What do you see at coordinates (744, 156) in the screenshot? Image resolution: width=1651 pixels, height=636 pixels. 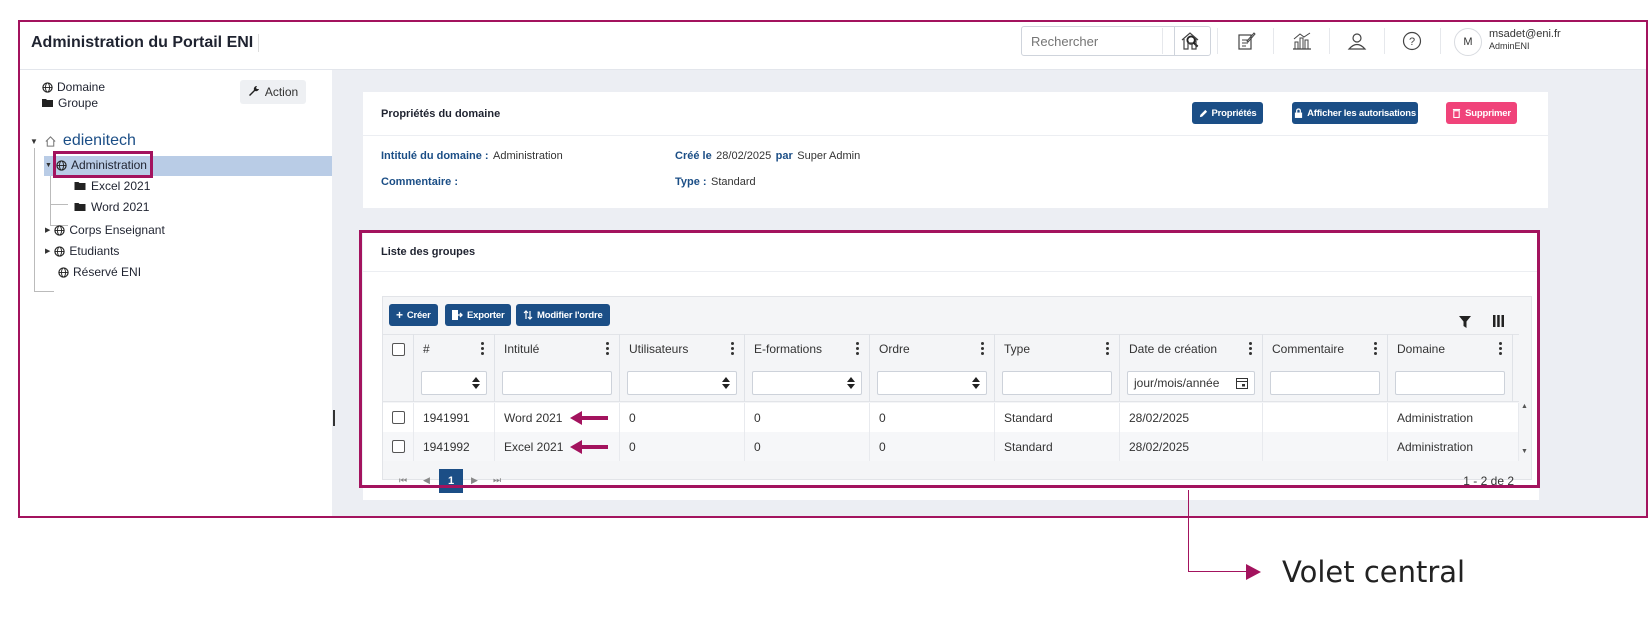 I see `field-value: 28/02/2025` at bounding box center [744, 156].